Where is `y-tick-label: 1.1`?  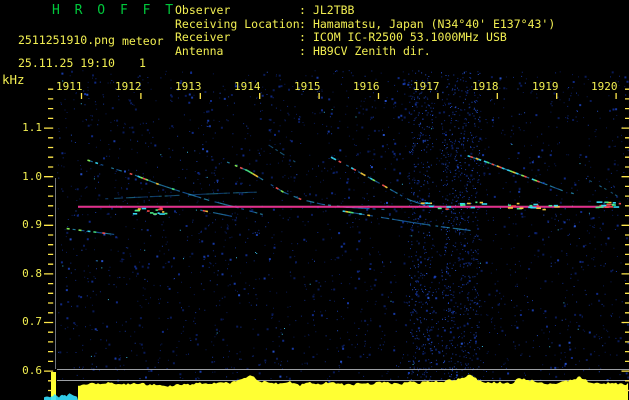
y-tick-label: 1.1 is located at coordinates (32, 127).